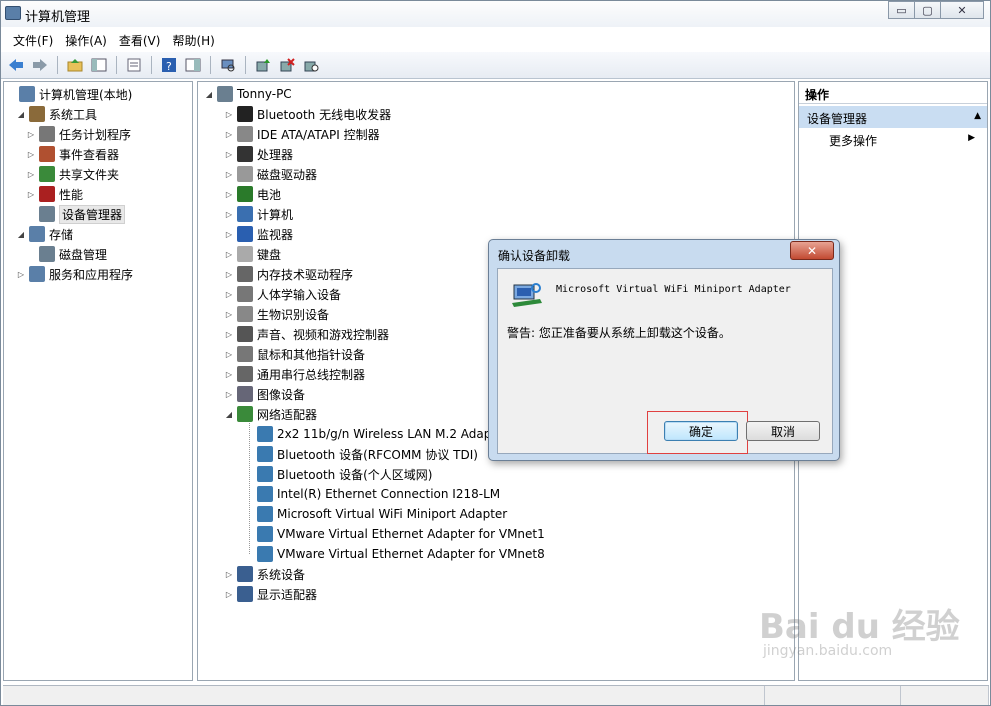  What do you see at coordinates (783, 431) in the screenshot?
I see `cancel-button: 取消` at bounding box center [783, 431].